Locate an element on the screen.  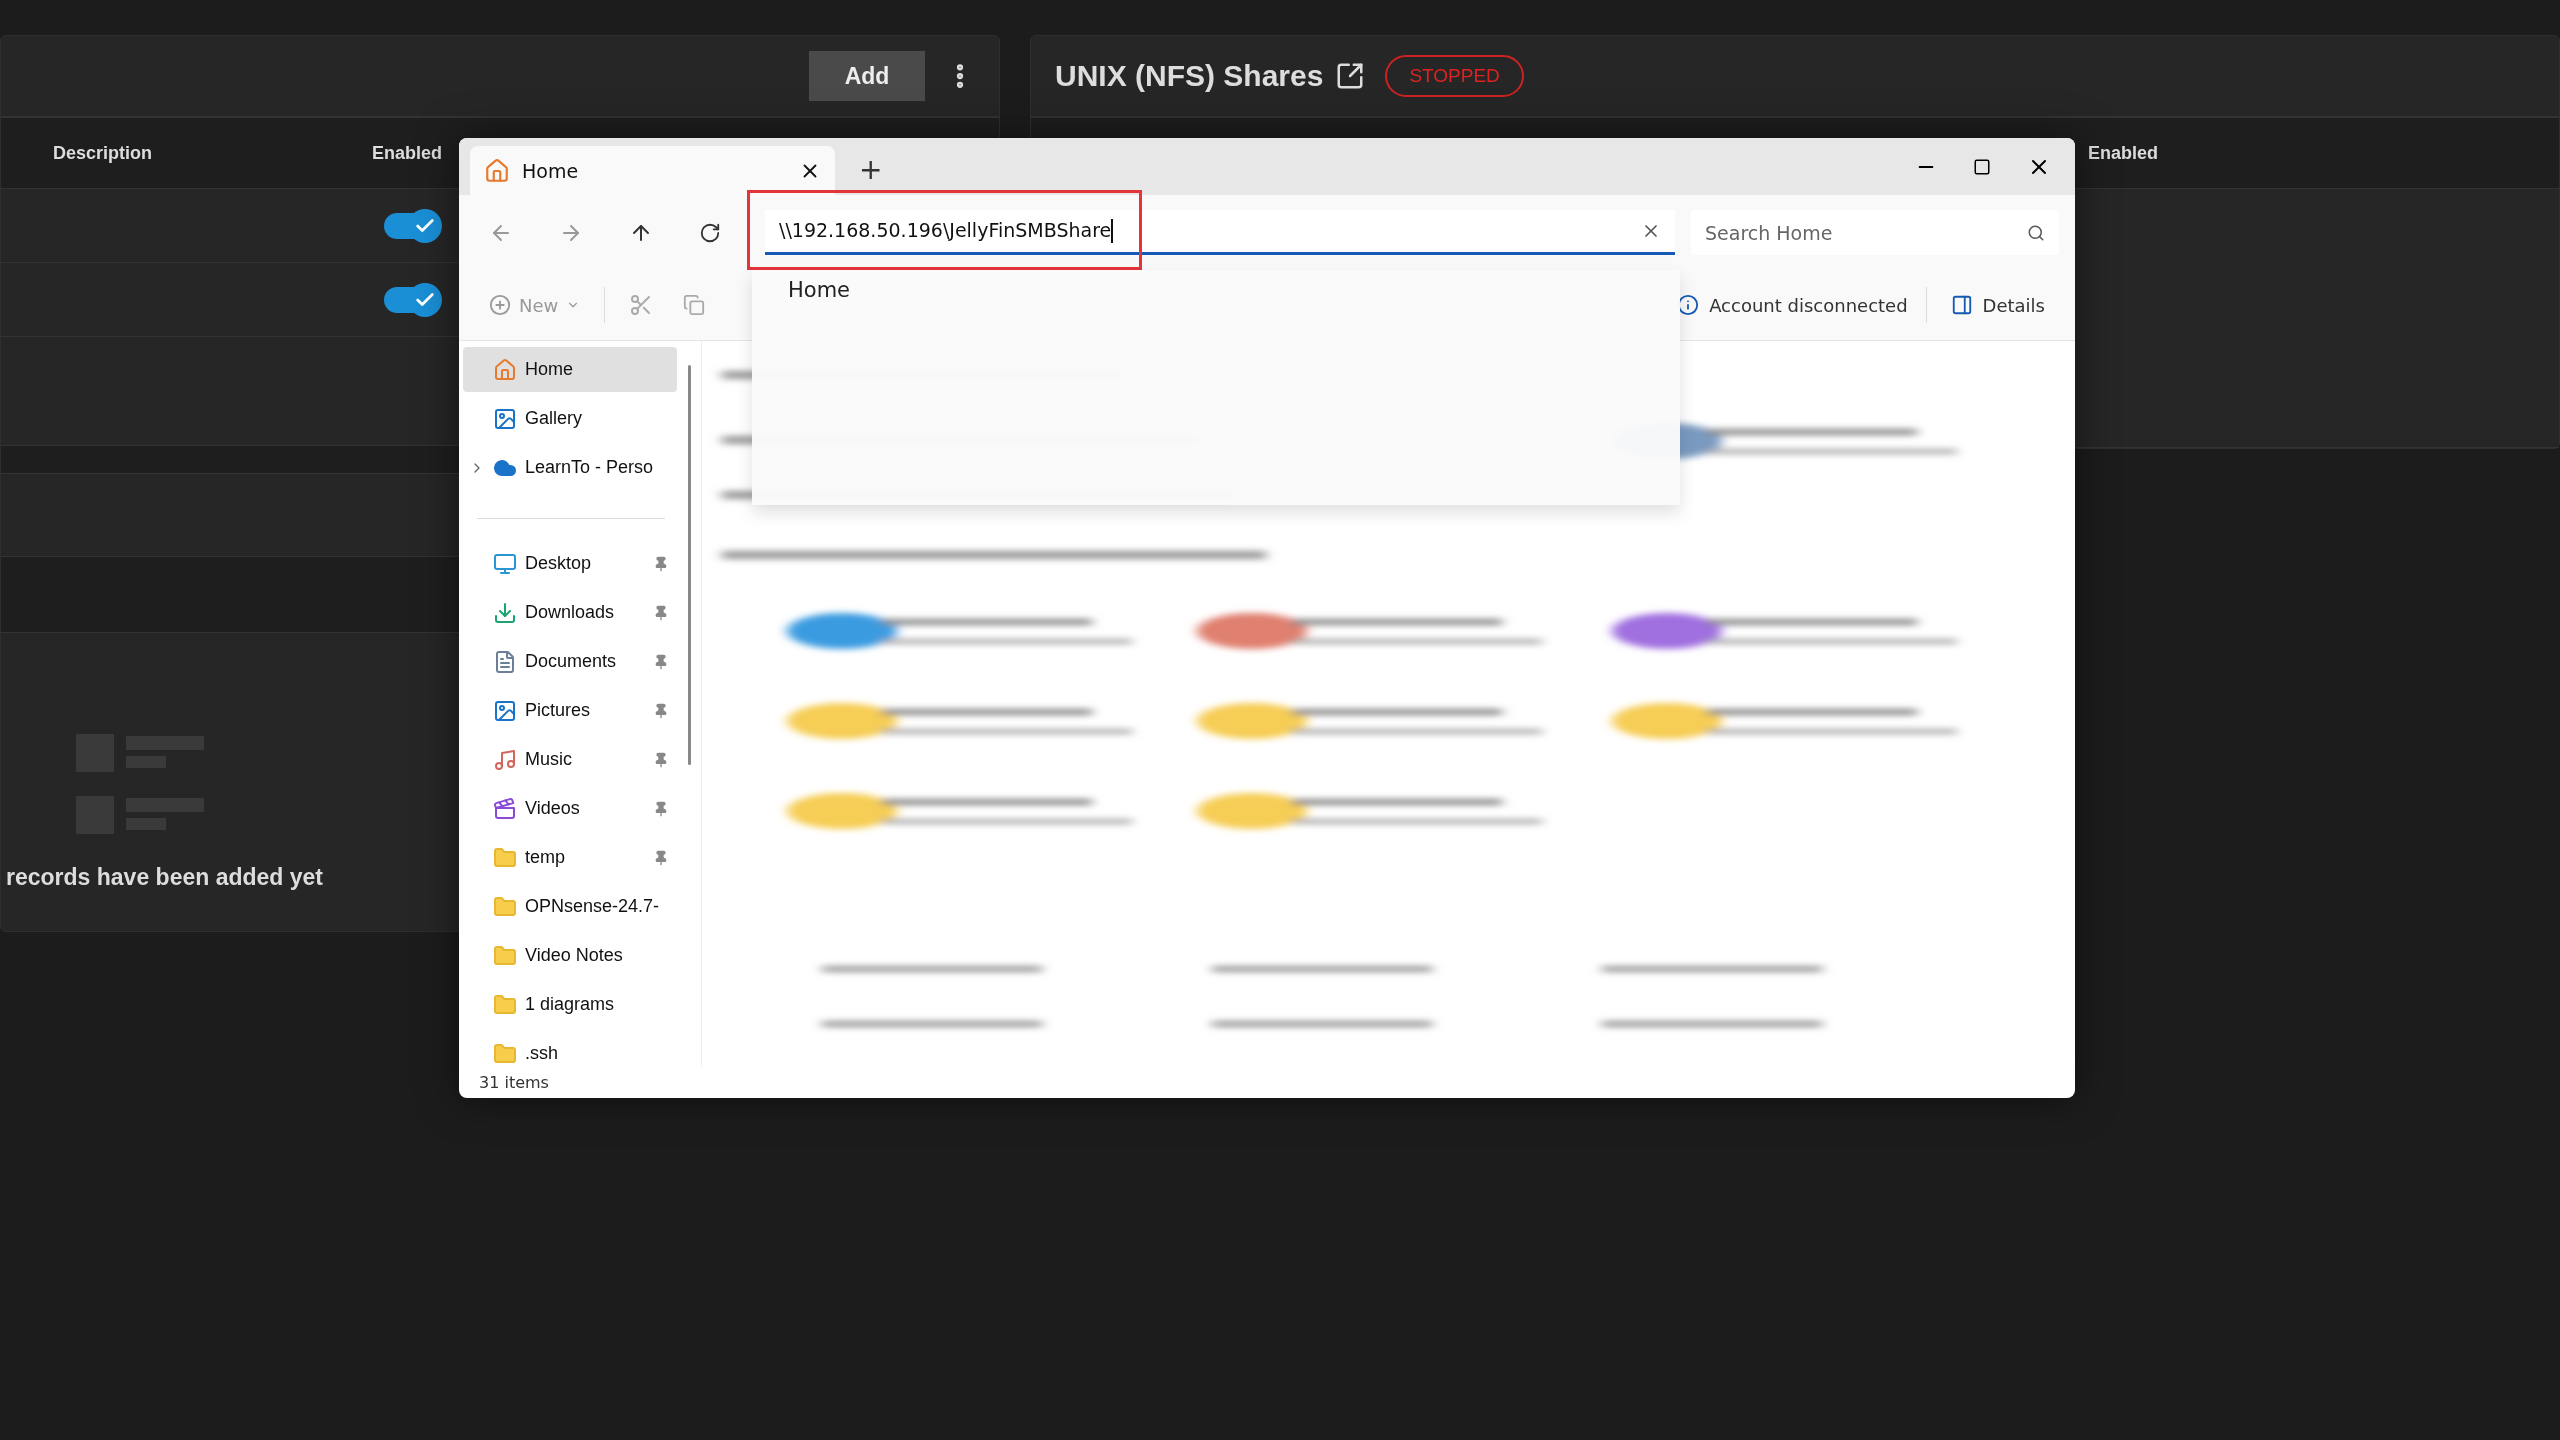
sidebar-item: .ssh is located at coordinates (570, 1048).